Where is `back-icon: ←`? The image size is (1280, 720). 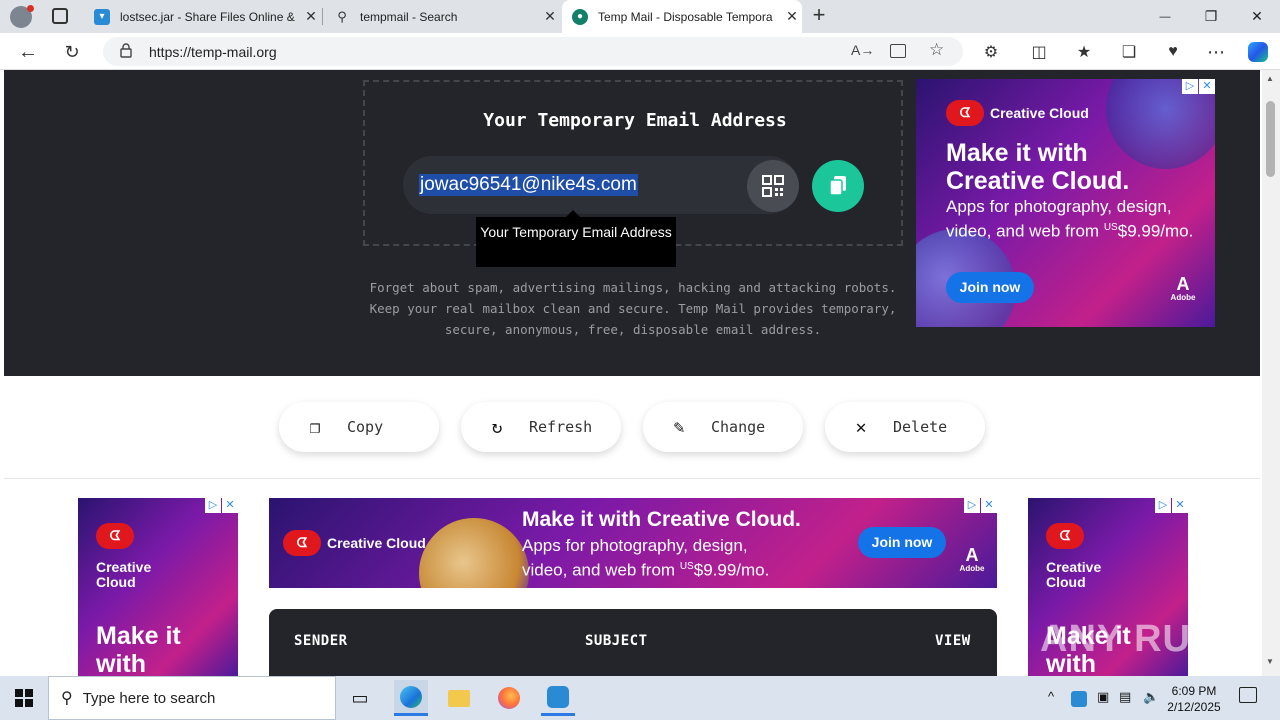
back-icon: ← is located at coordinates (28, 52).